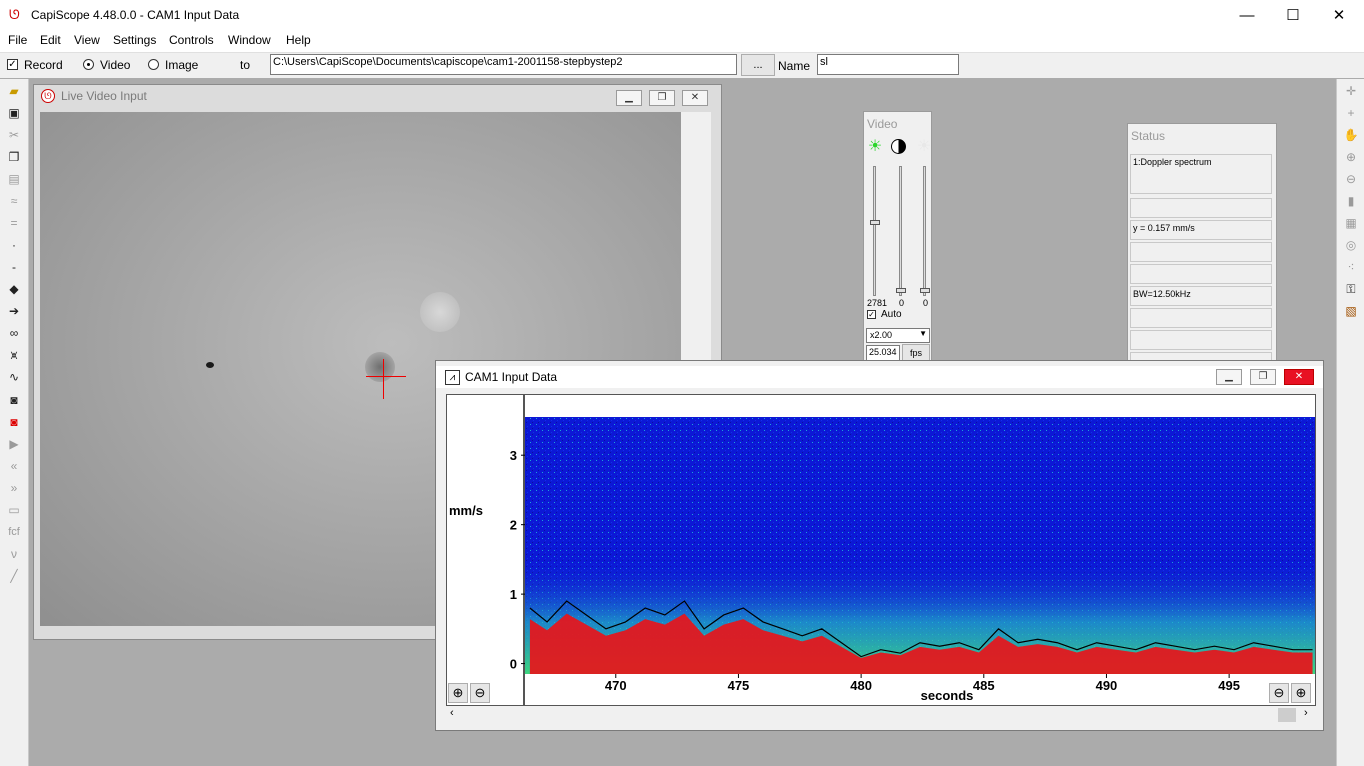 The image size is (1364, 766). I want to click on scroll-thumb, so click(1287, 715).